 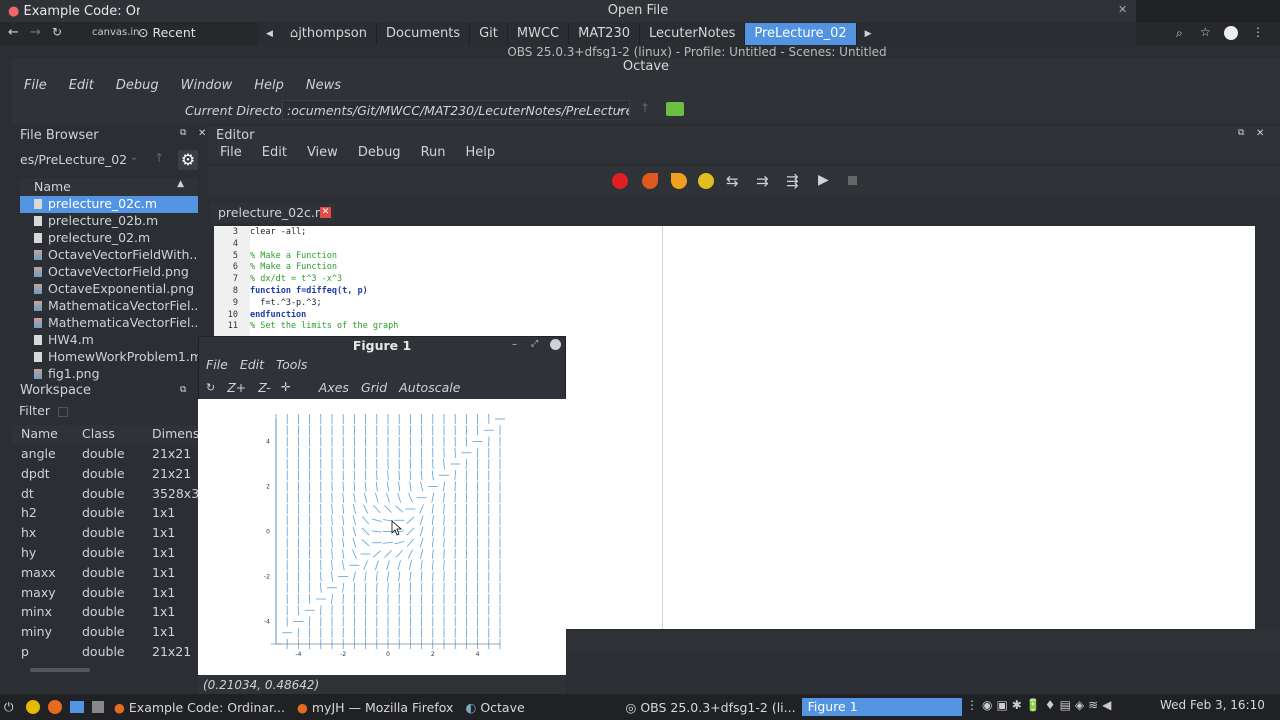 I want to click on menu-news: News, so click(x=322, y=86).